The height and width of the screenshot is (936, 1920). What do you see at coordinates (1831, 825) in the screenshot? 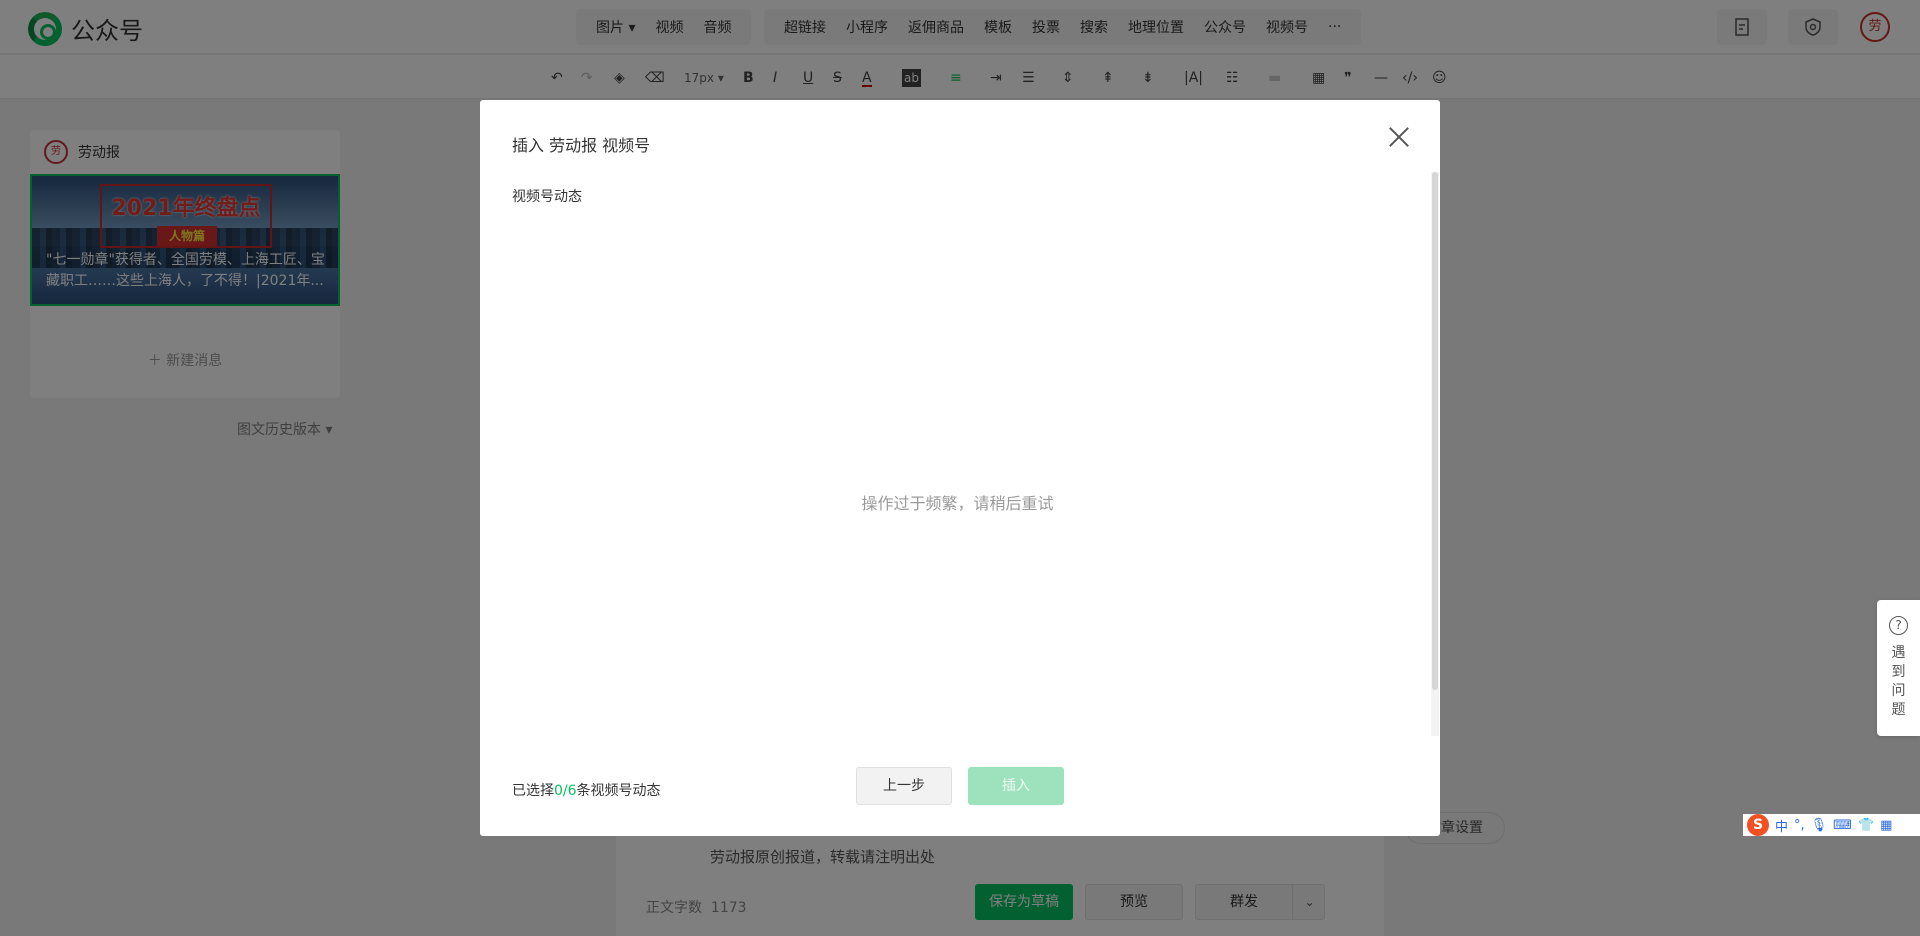
I see `ime-toolbar: S 中 °, 🎙 ⌨ 👕 ▦` at bounding box center [1831, 825].